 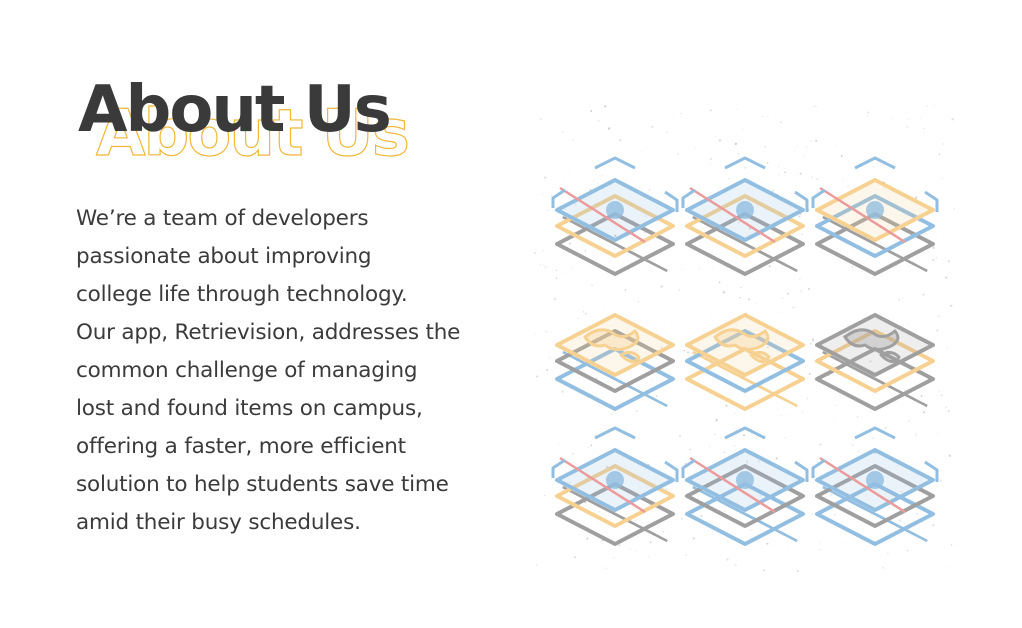 I want to click on paragraph-line: lost and found items on campus,, so click(x=249, y=408).